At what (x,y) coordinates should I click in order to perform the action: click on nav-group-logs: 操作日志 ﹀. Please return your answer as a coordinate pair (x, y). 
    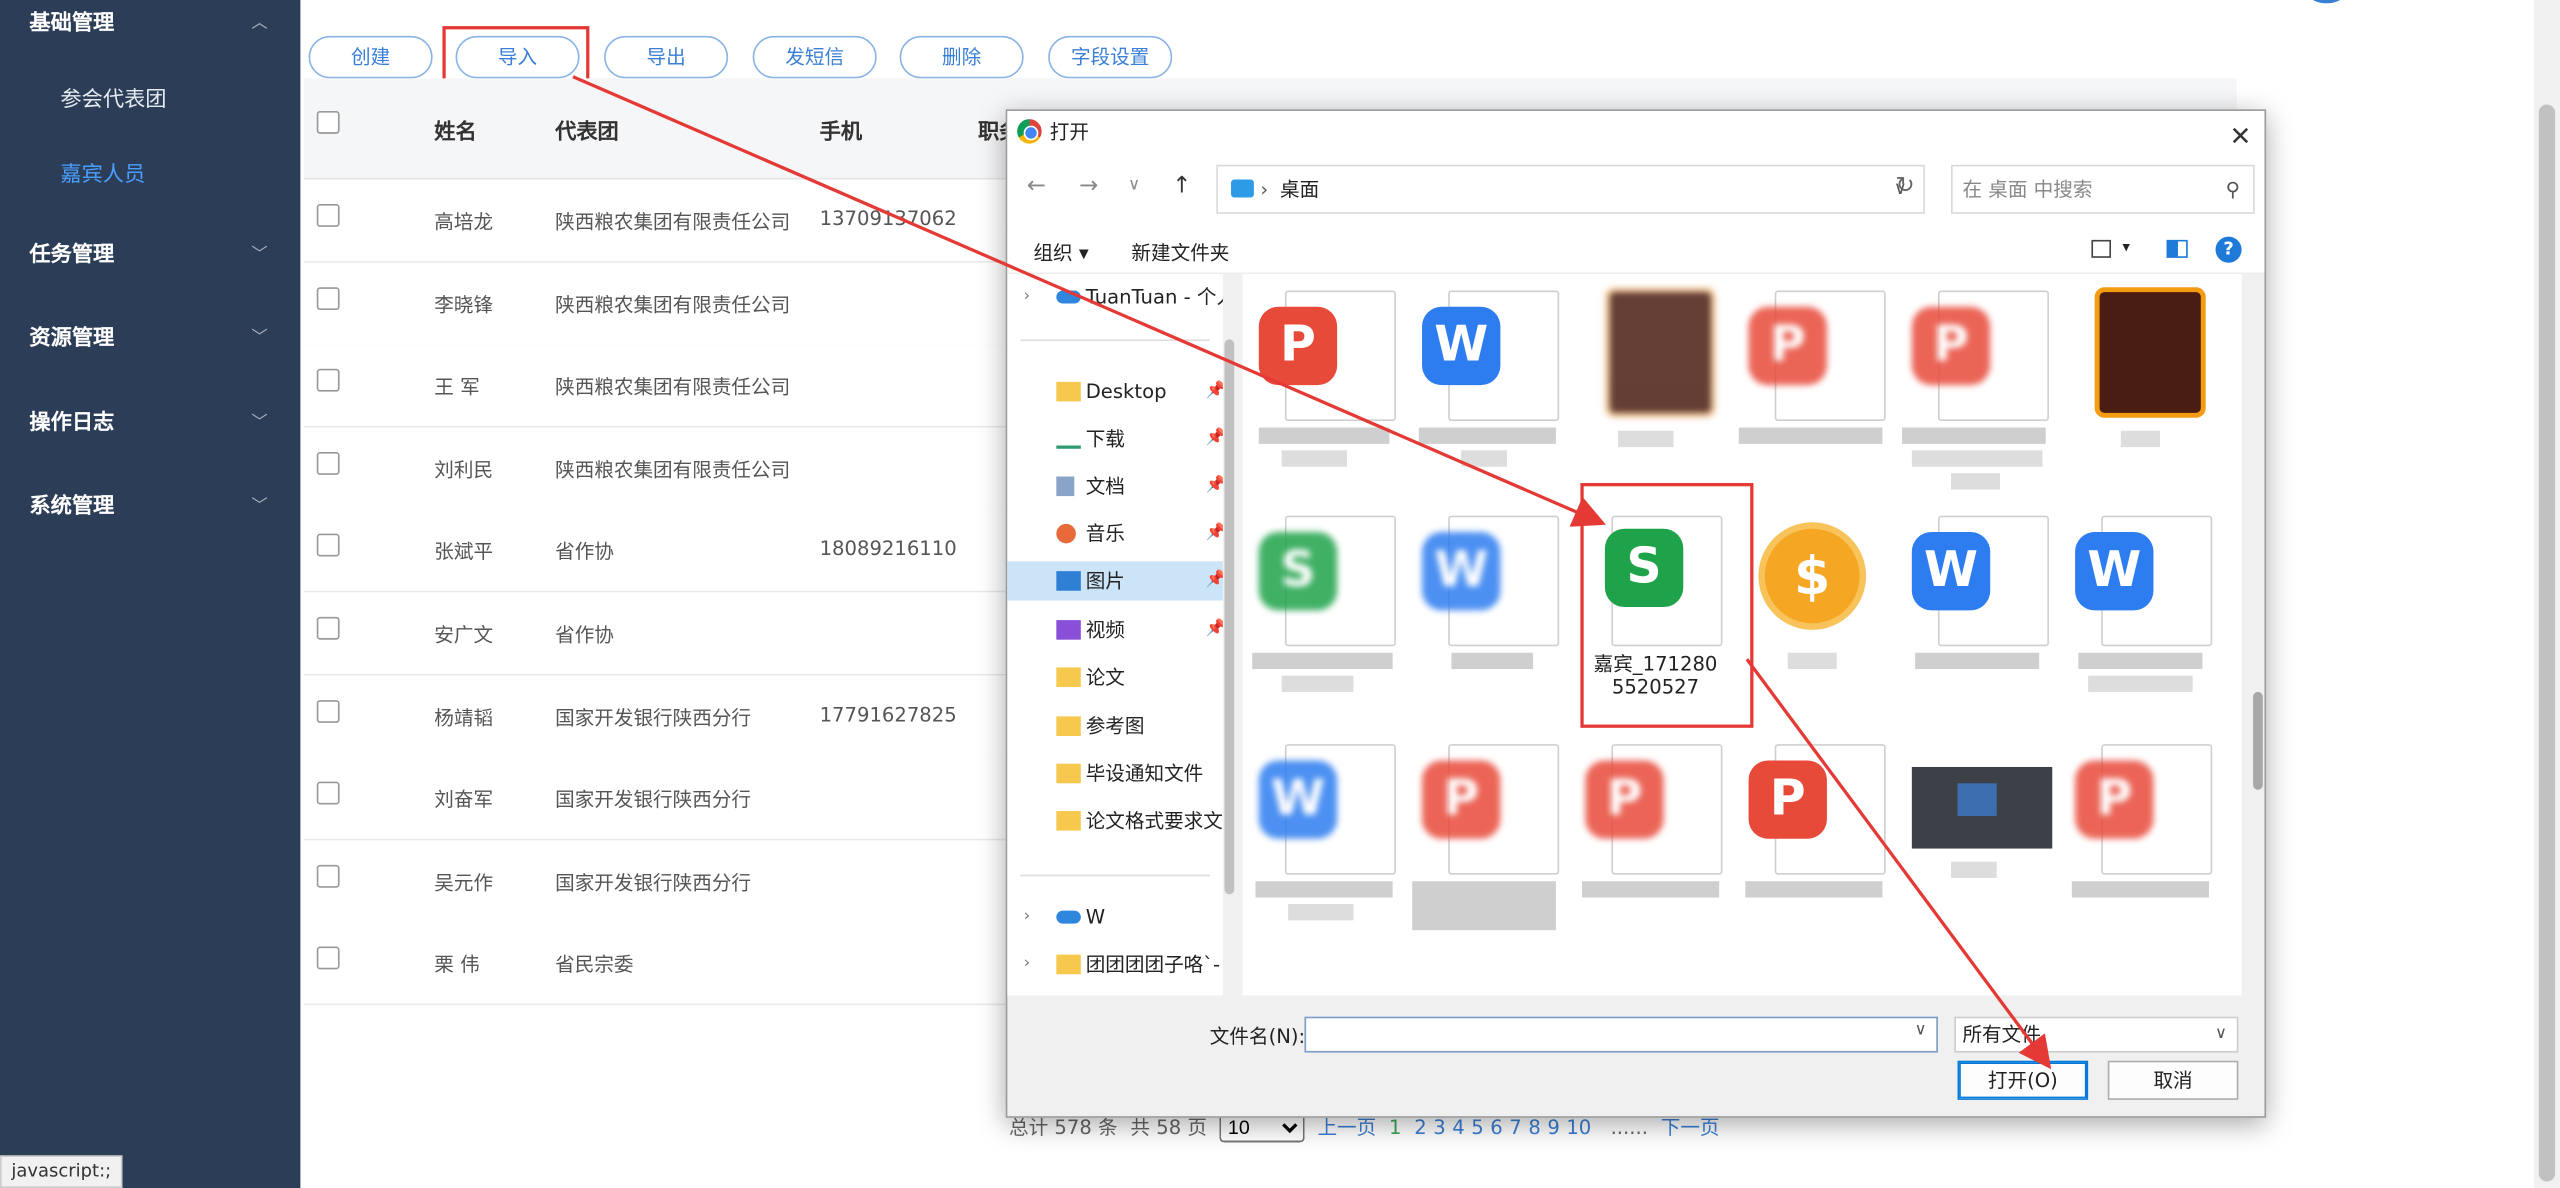
    Looking at the image, I should click on (150, 424).